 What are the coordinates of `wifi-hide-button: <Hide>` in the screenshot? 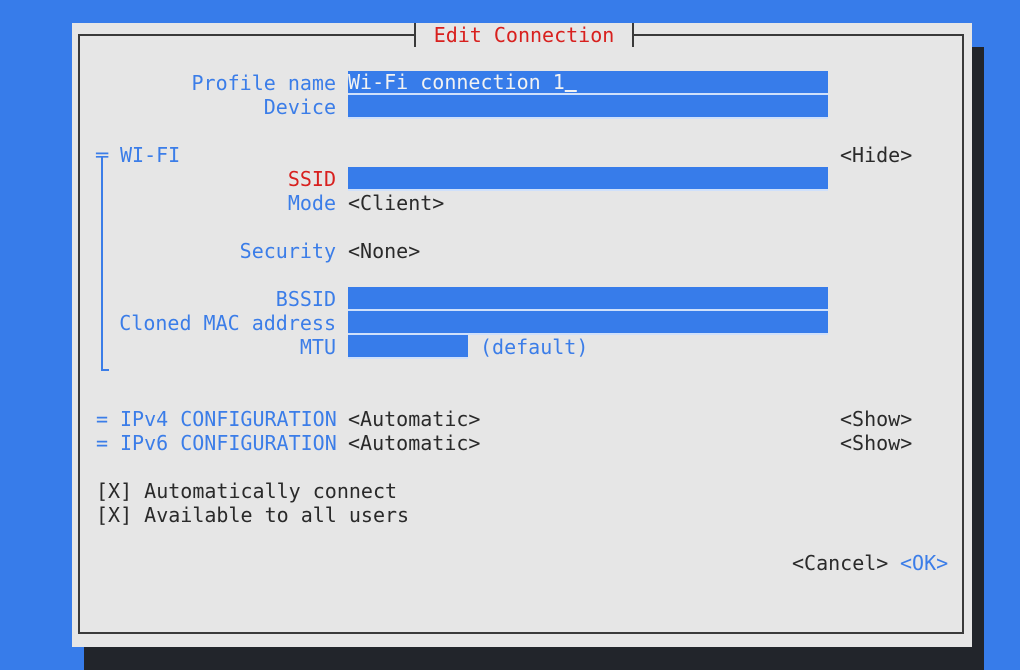 It's located at (876, 155).